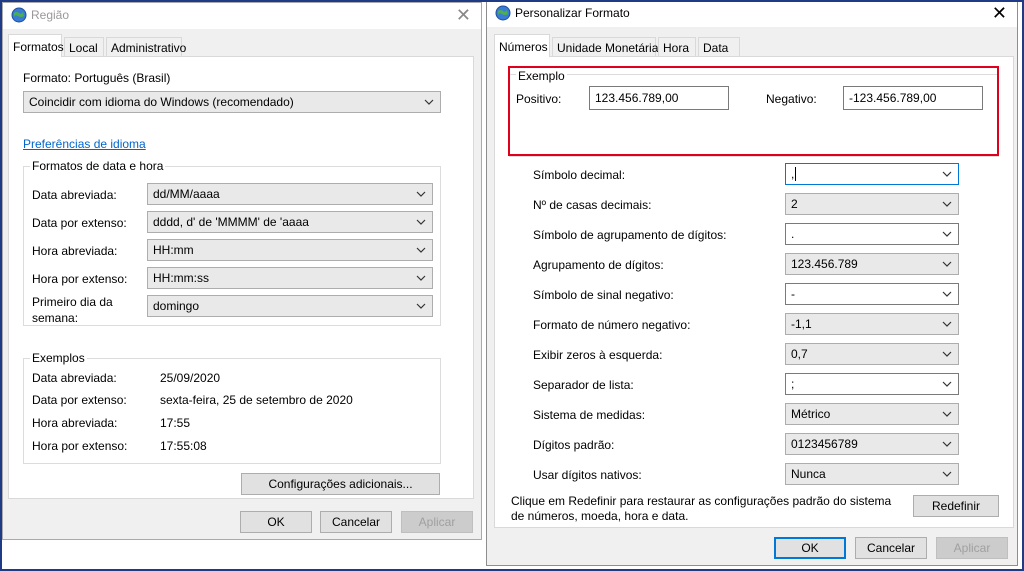 Image resolution: width=1024 pixels, height=571 pixels. I want to click on region-tabs: Formatos Local Administrativo, so click(243, 45).